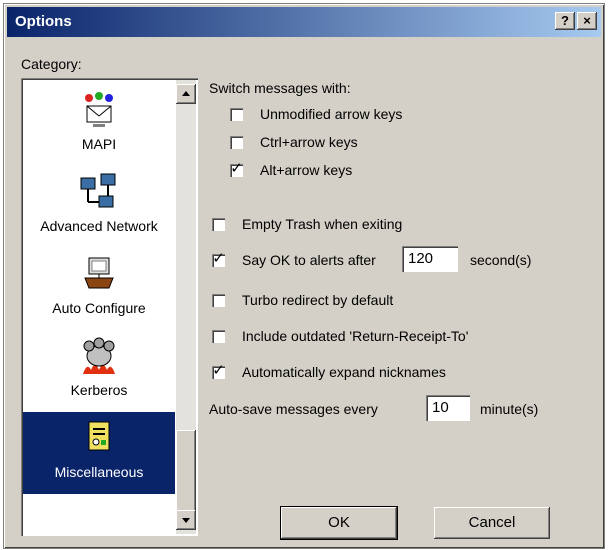 The width and height of the screenshot is (608, 550). Describe the element at coordinates (339, 523) in the screenshot. I see `ok-button: OK` at that location.